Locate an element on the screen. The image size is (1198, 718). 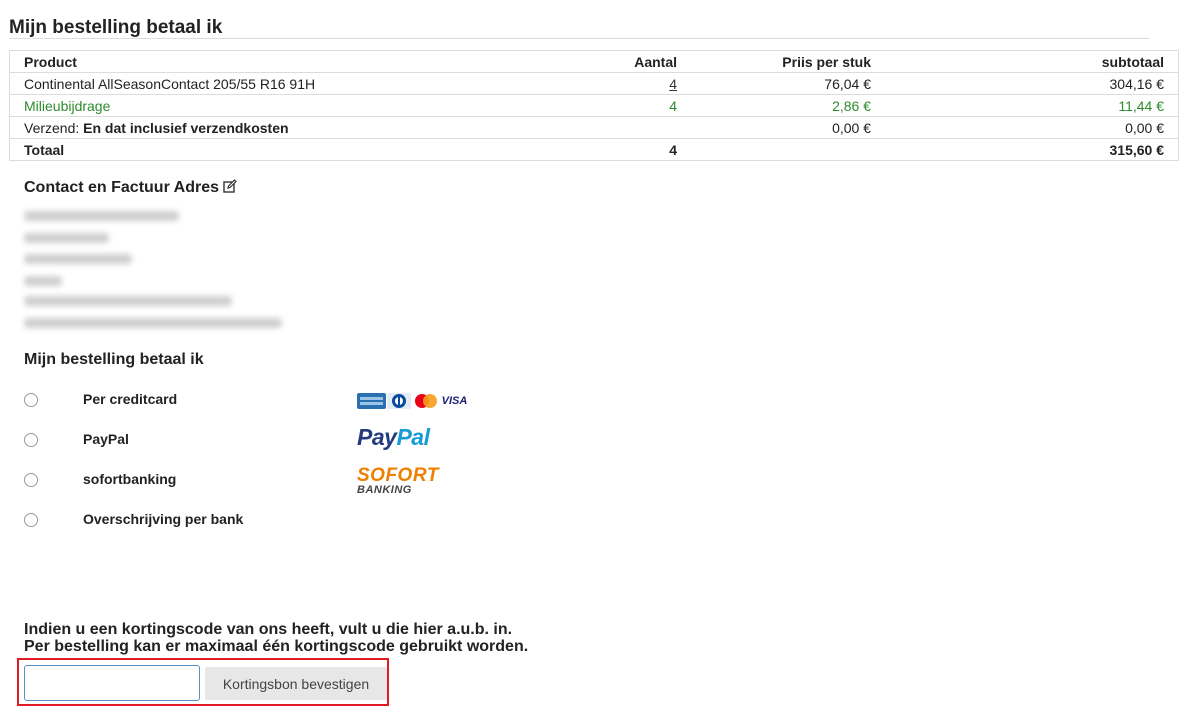
cell-unit-price: 2,86 € is located at coordinates (788, 105).